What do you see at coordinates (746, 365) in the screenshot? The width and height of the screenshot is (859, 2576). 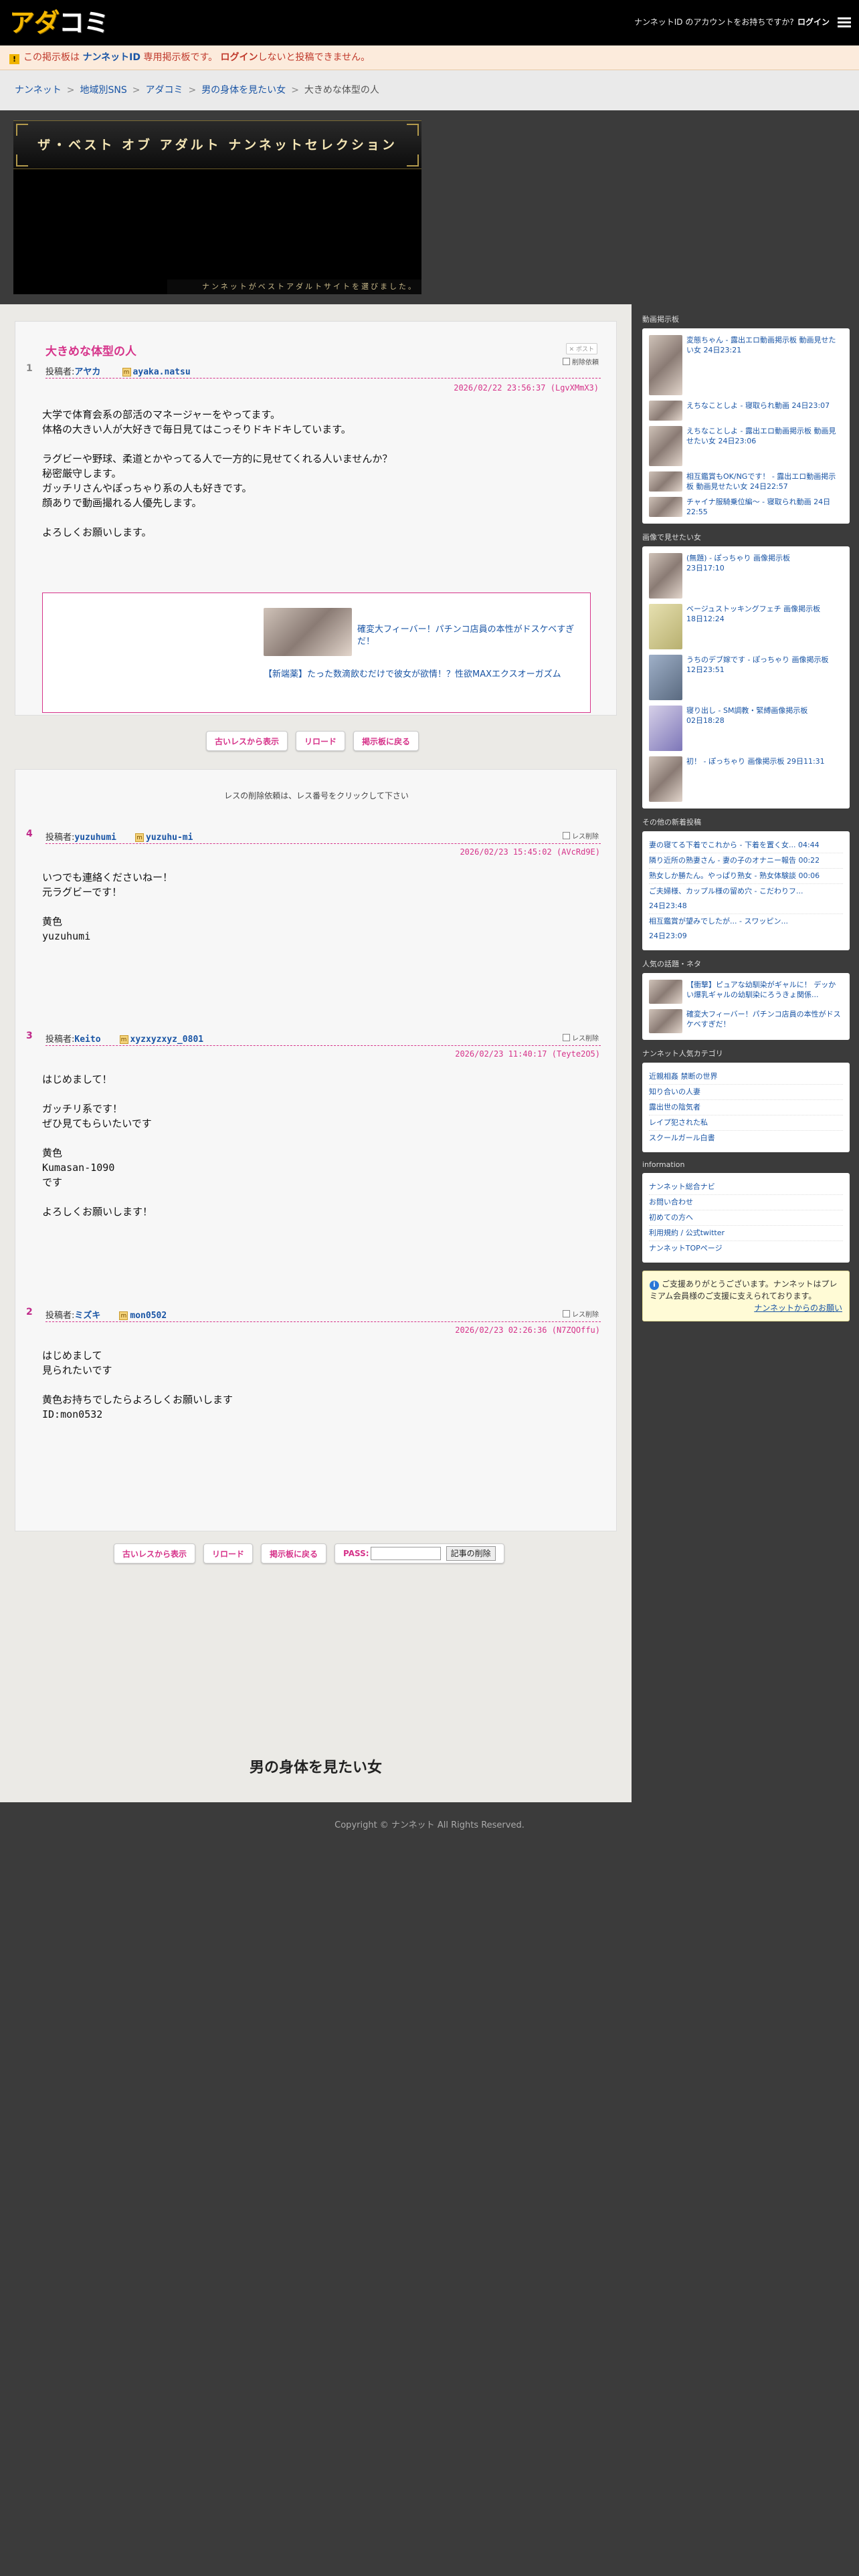 I see `list-item: 変態ちゃん - 露出エロ動画掲示板 動画見せたい女 24日23:21` at bounding box center [746, 365].